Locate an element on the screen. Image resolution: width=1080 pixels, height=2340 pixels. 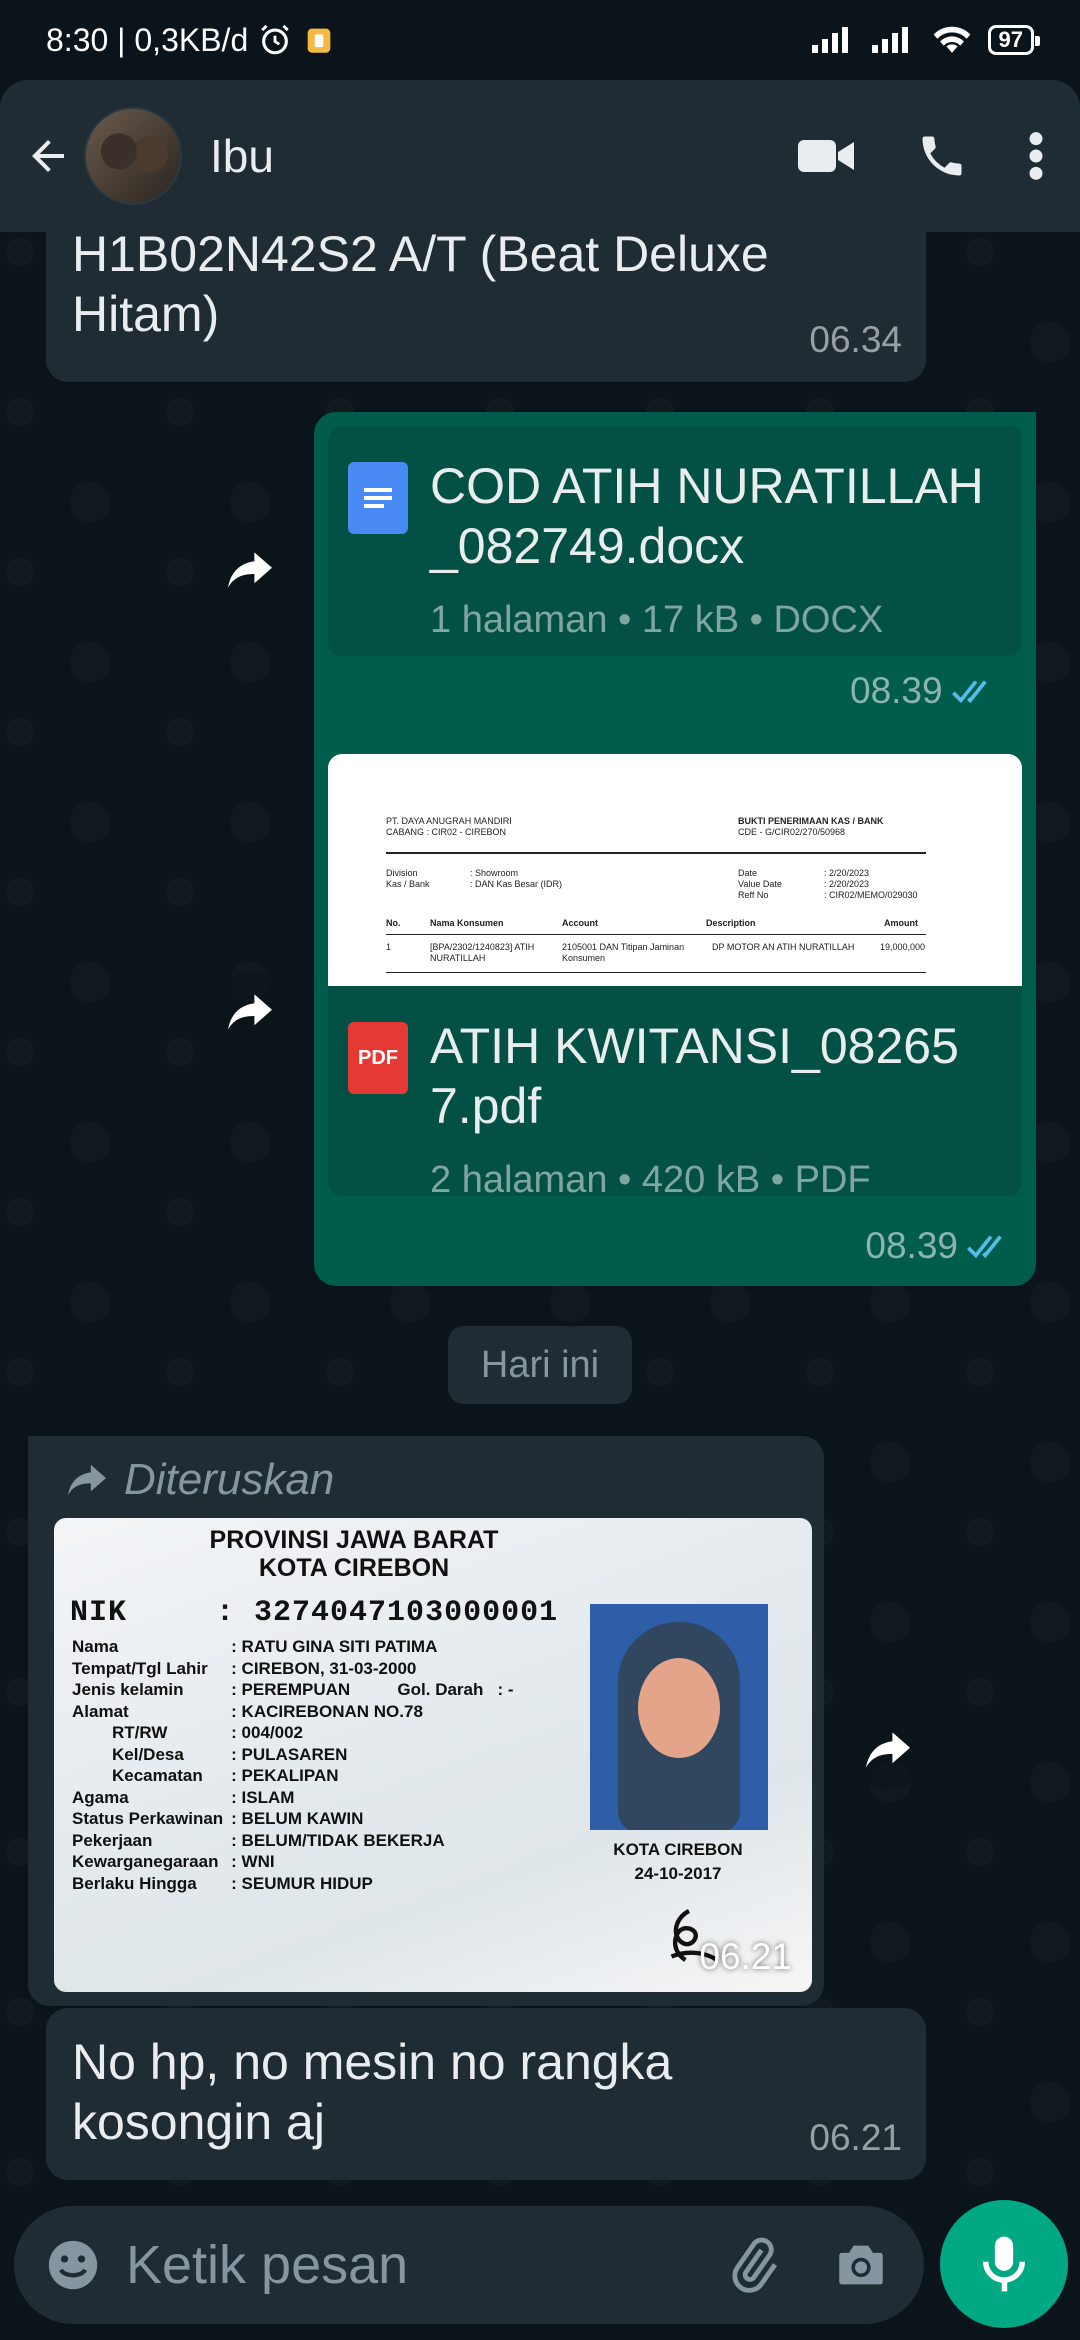
ktp-label: Kel/Desa is located at coordinates (148, 1754).